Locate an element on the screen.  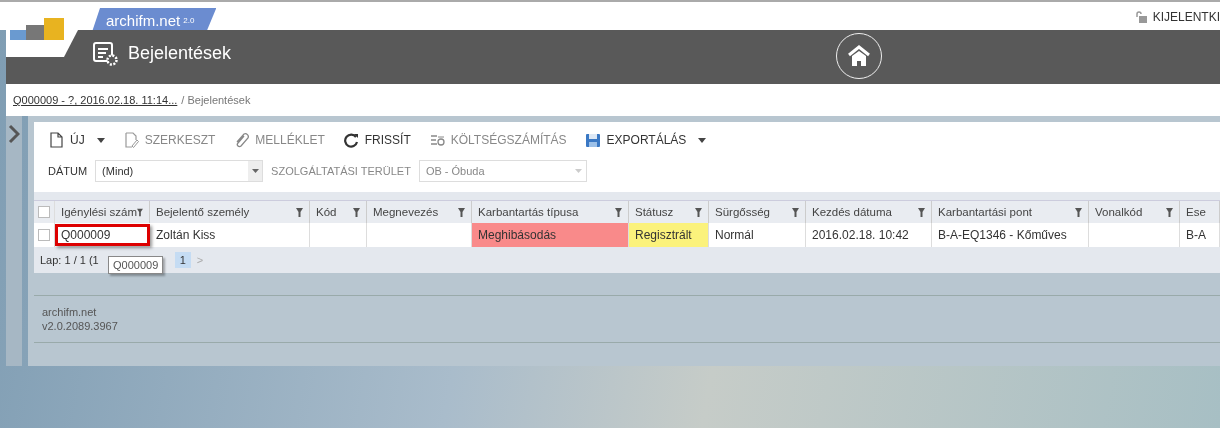
toolbar-button: ÚJ is located at coordinates (76, 140).